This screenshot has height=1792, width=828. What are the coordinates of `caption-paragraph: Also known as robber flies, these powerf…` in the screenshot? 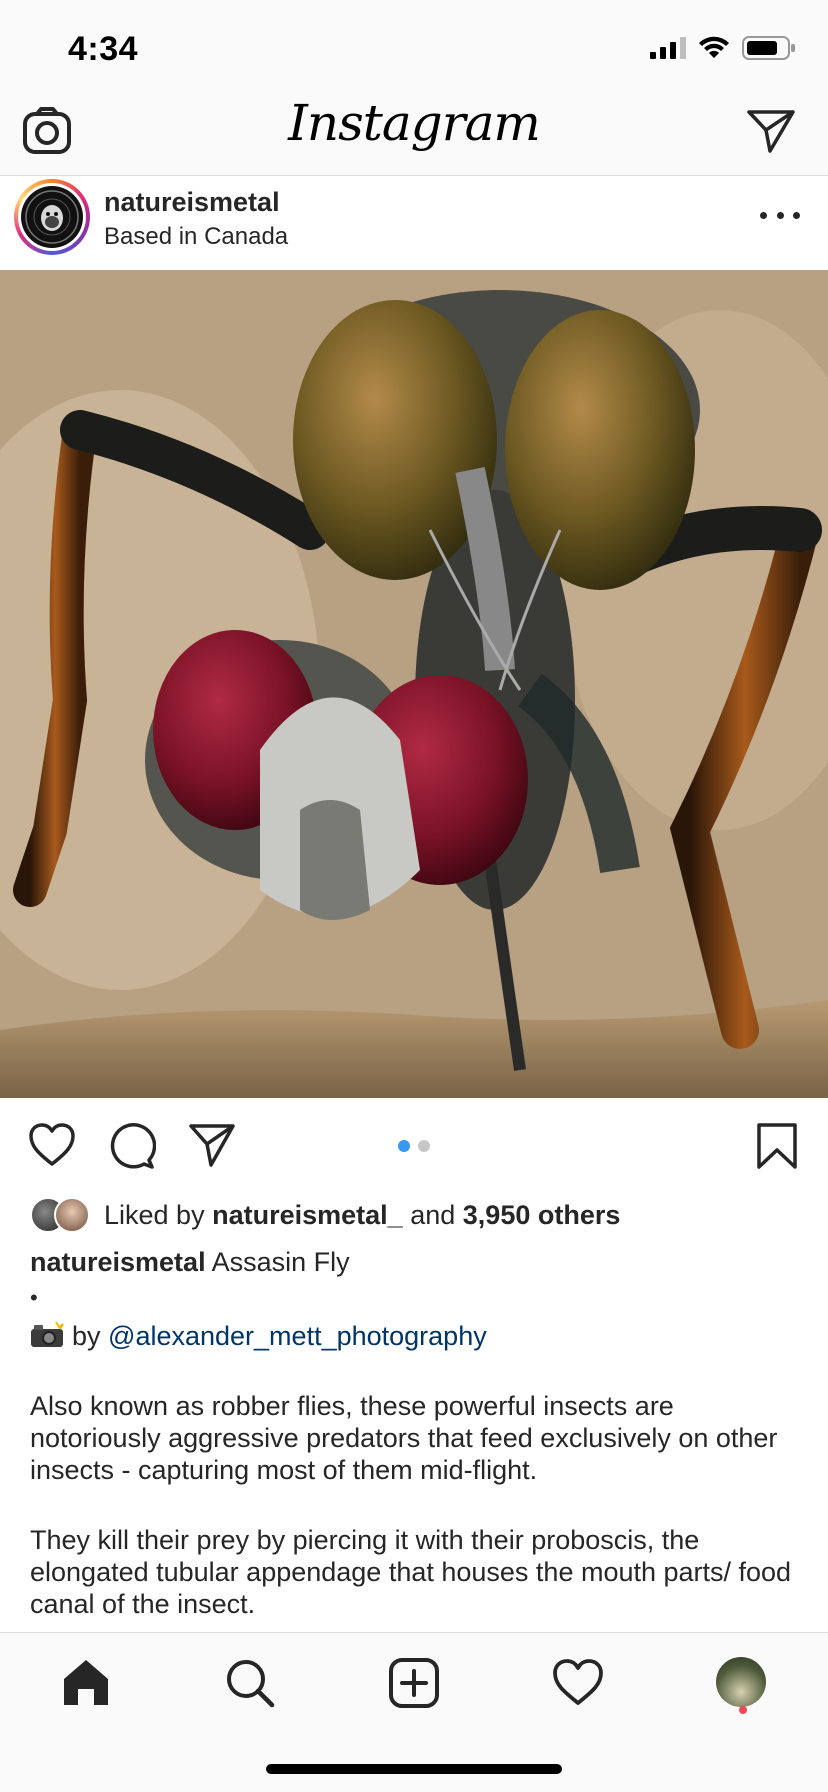 It's located at (404, 1438).